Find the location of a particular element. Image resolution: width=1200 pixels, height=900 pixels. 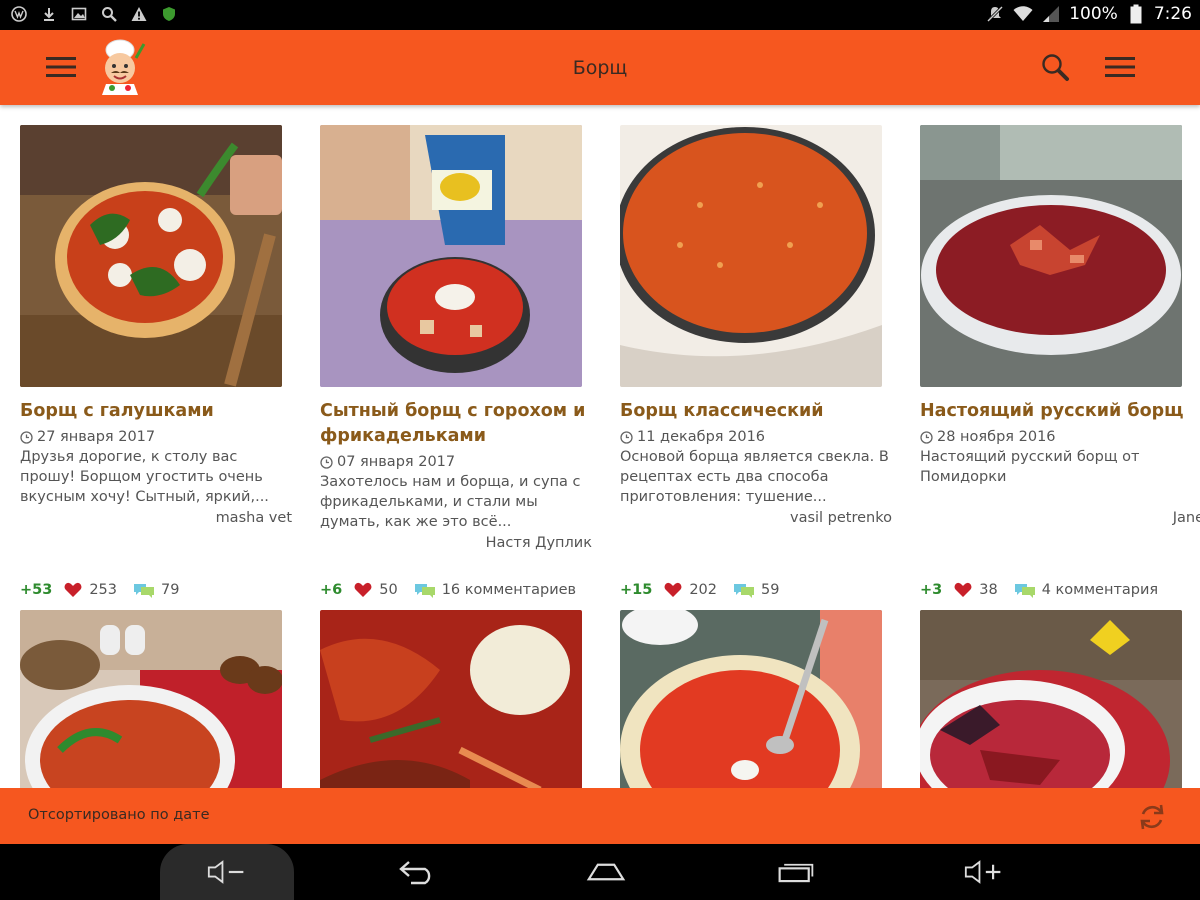

refresh-icon is located at coordinates (1152, 817).